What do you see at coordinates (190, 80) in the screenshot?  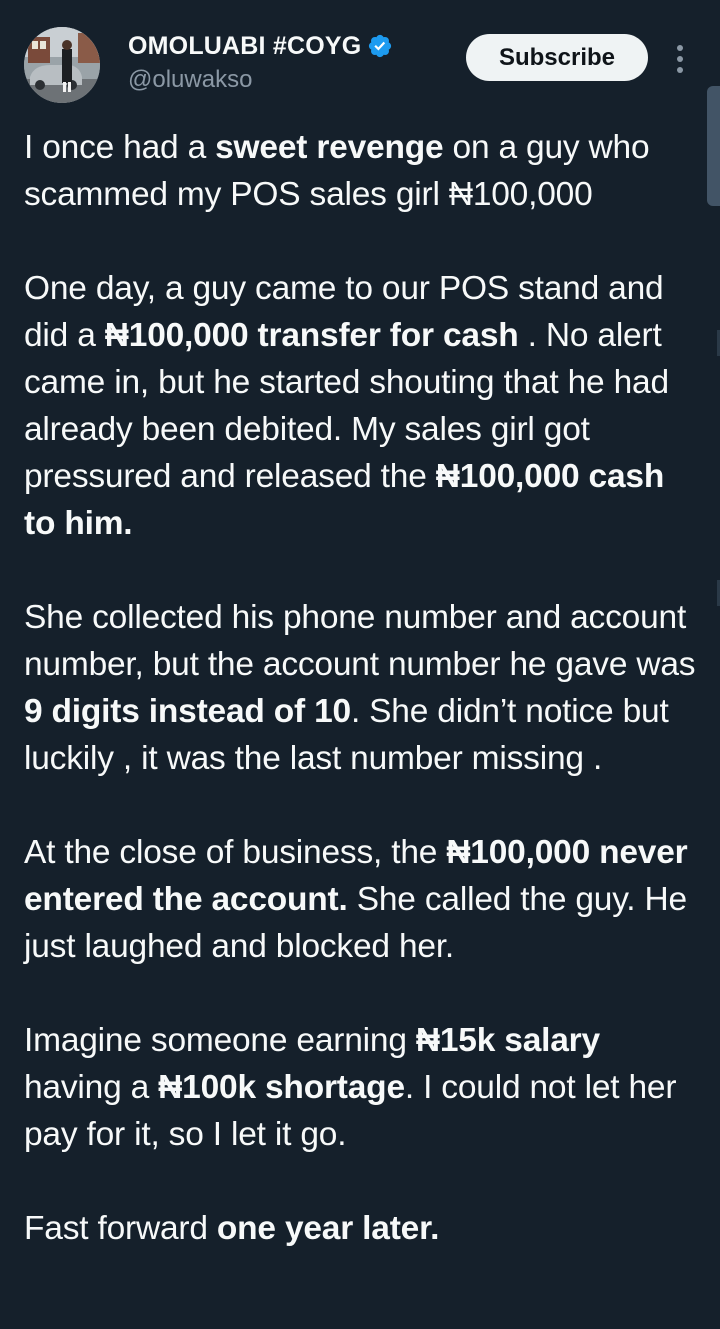 I see `author-handle: @oluwakso` at bounding box center [190, 80].